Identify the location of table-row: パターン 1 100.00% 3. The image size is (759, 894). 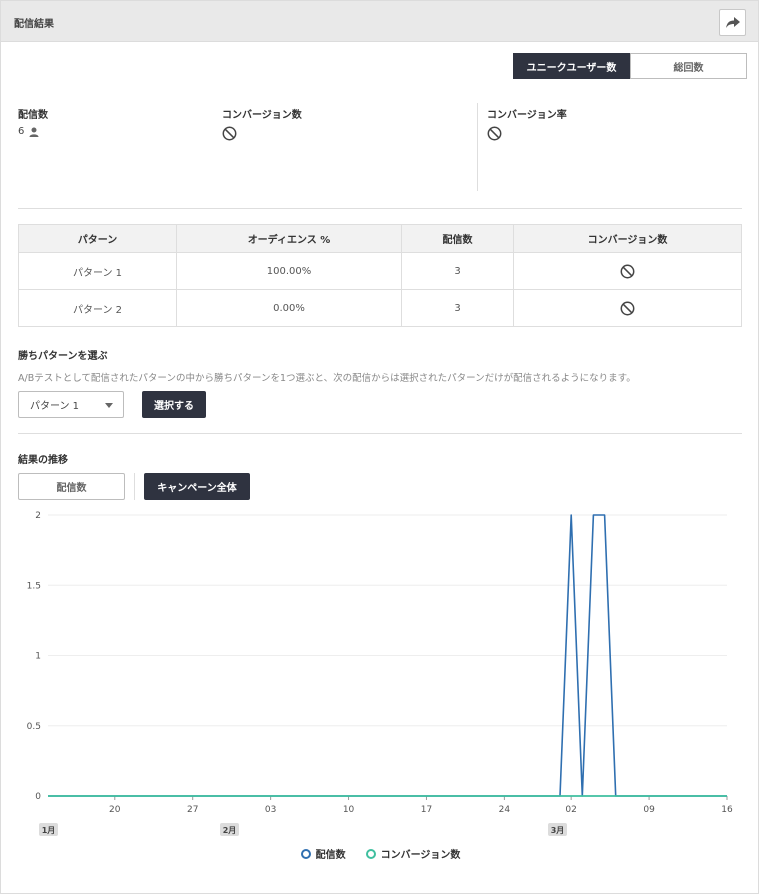
(380, 271).